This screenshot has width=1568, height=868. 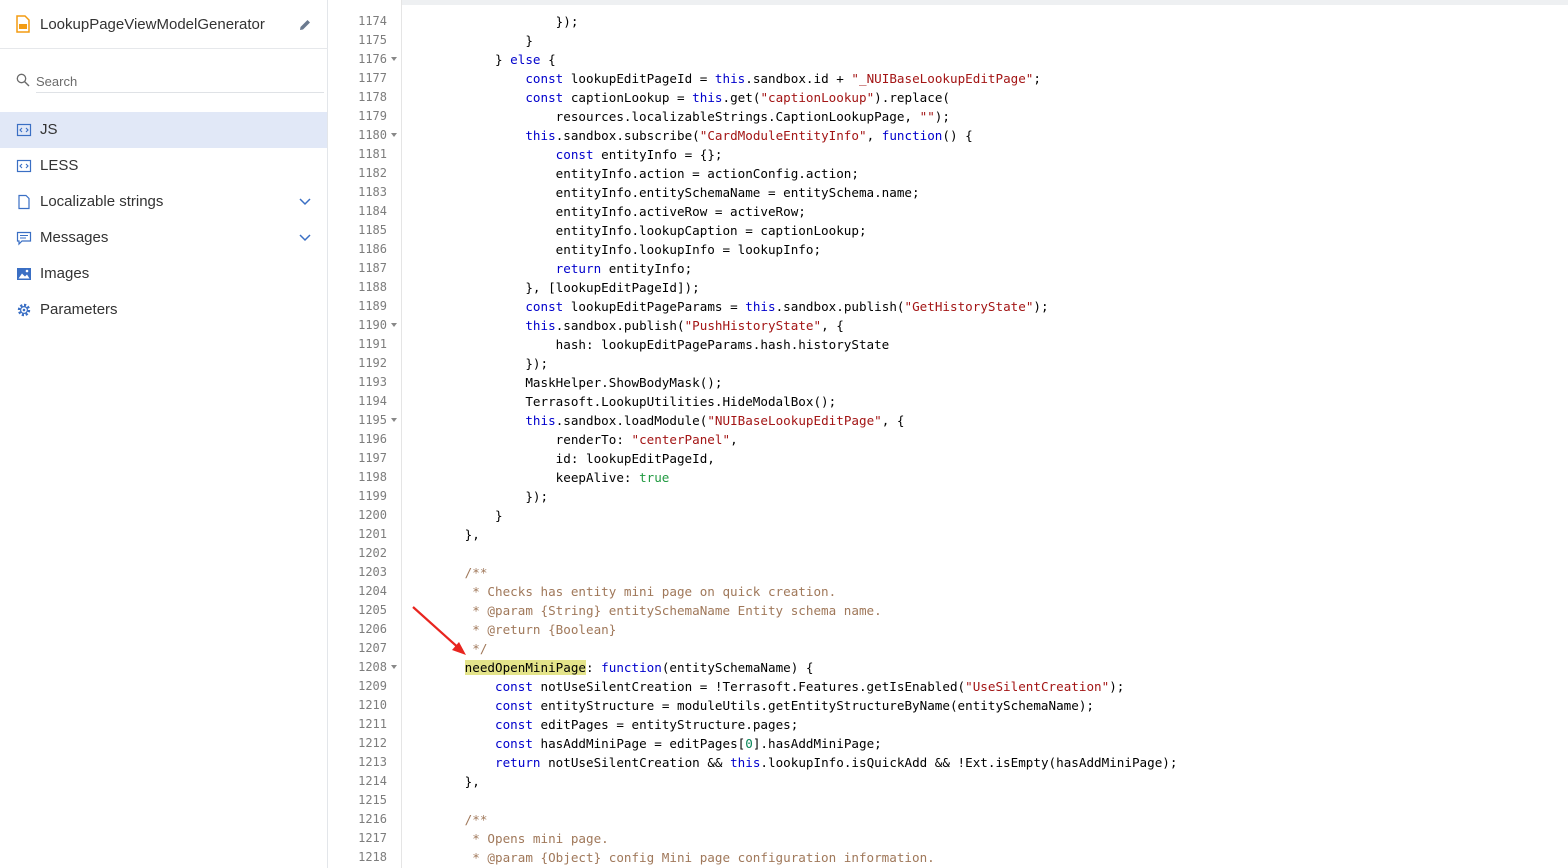 What do you see at coordinates (499, 515) in the screenshot?
I see `code-token: }` at bounding box center [499, 515].